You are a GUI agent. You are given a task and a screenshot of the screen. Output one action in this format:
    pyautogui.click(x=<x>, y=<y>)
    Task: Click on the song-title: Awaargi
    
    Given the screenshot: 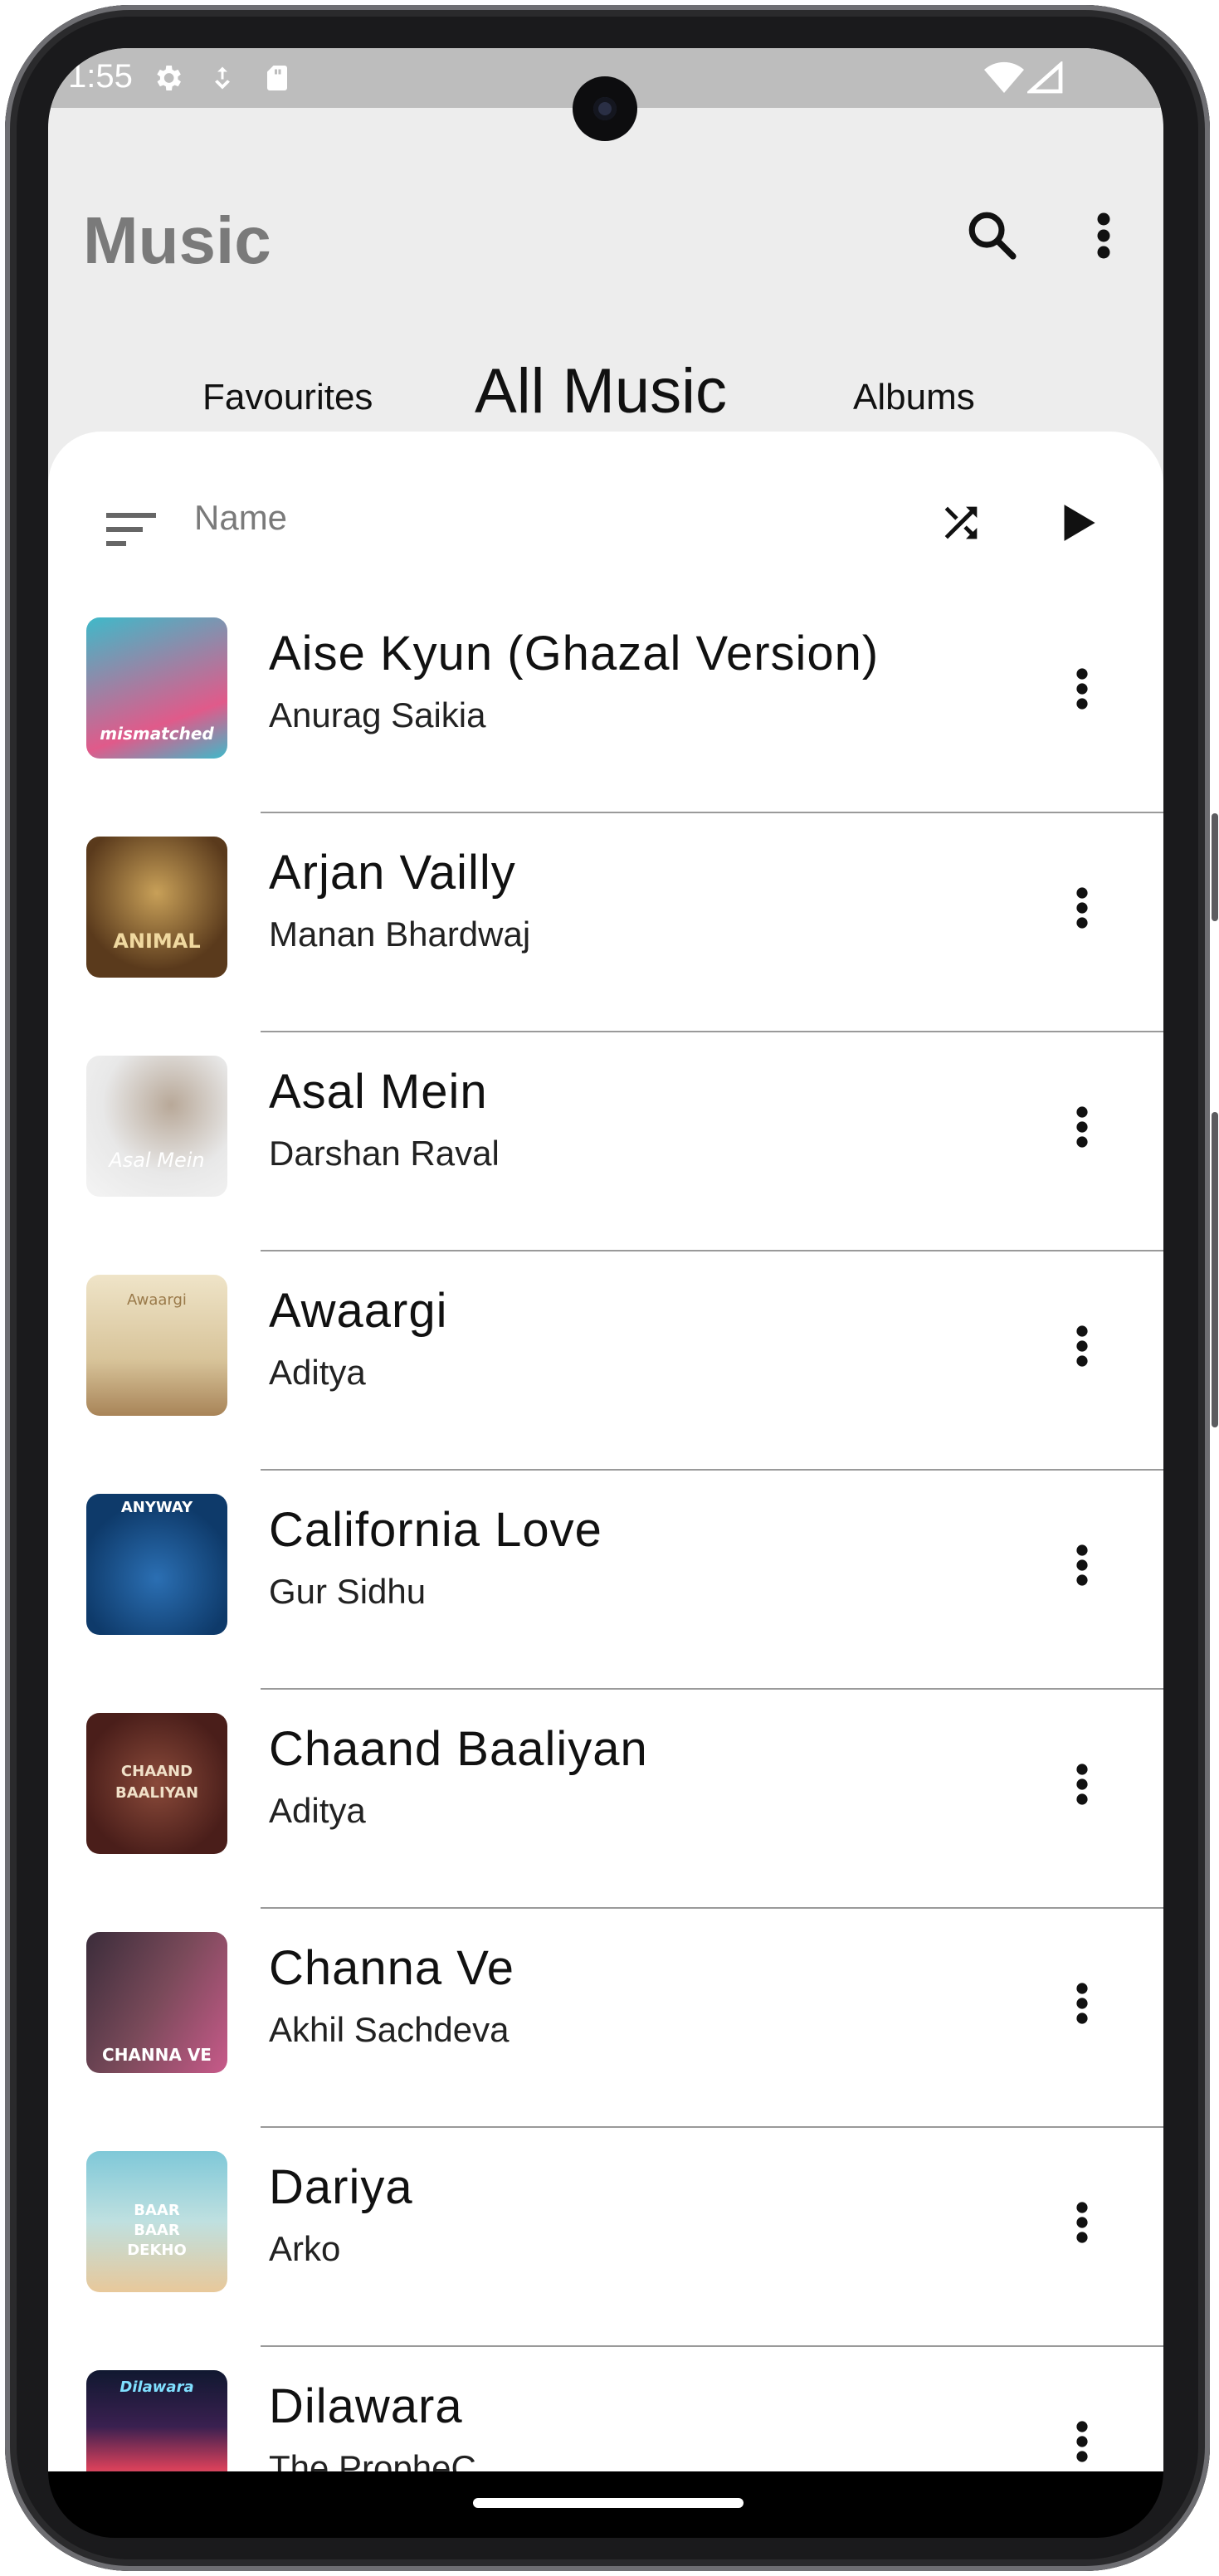 What is the action you would take?
    pyautogui.click(x=359, y=1311)
    